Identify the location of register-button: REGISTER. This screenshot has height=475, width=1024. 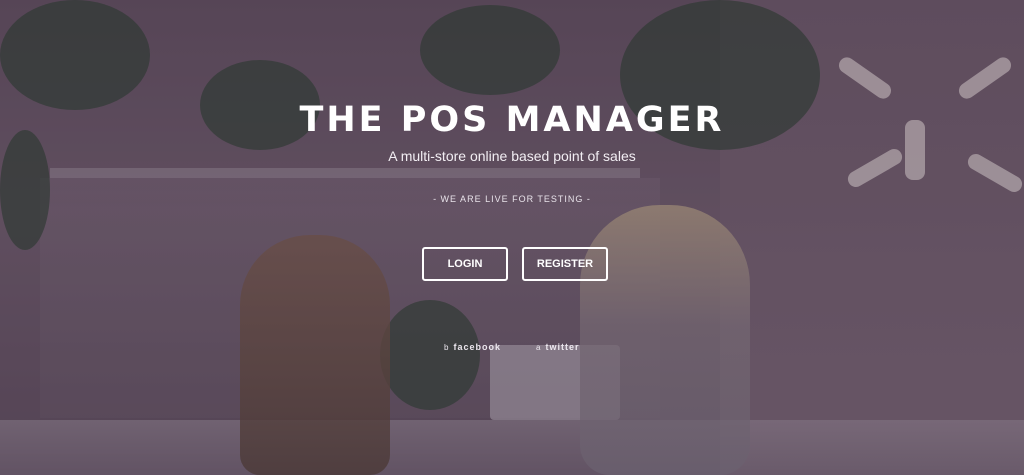
(565, 264).